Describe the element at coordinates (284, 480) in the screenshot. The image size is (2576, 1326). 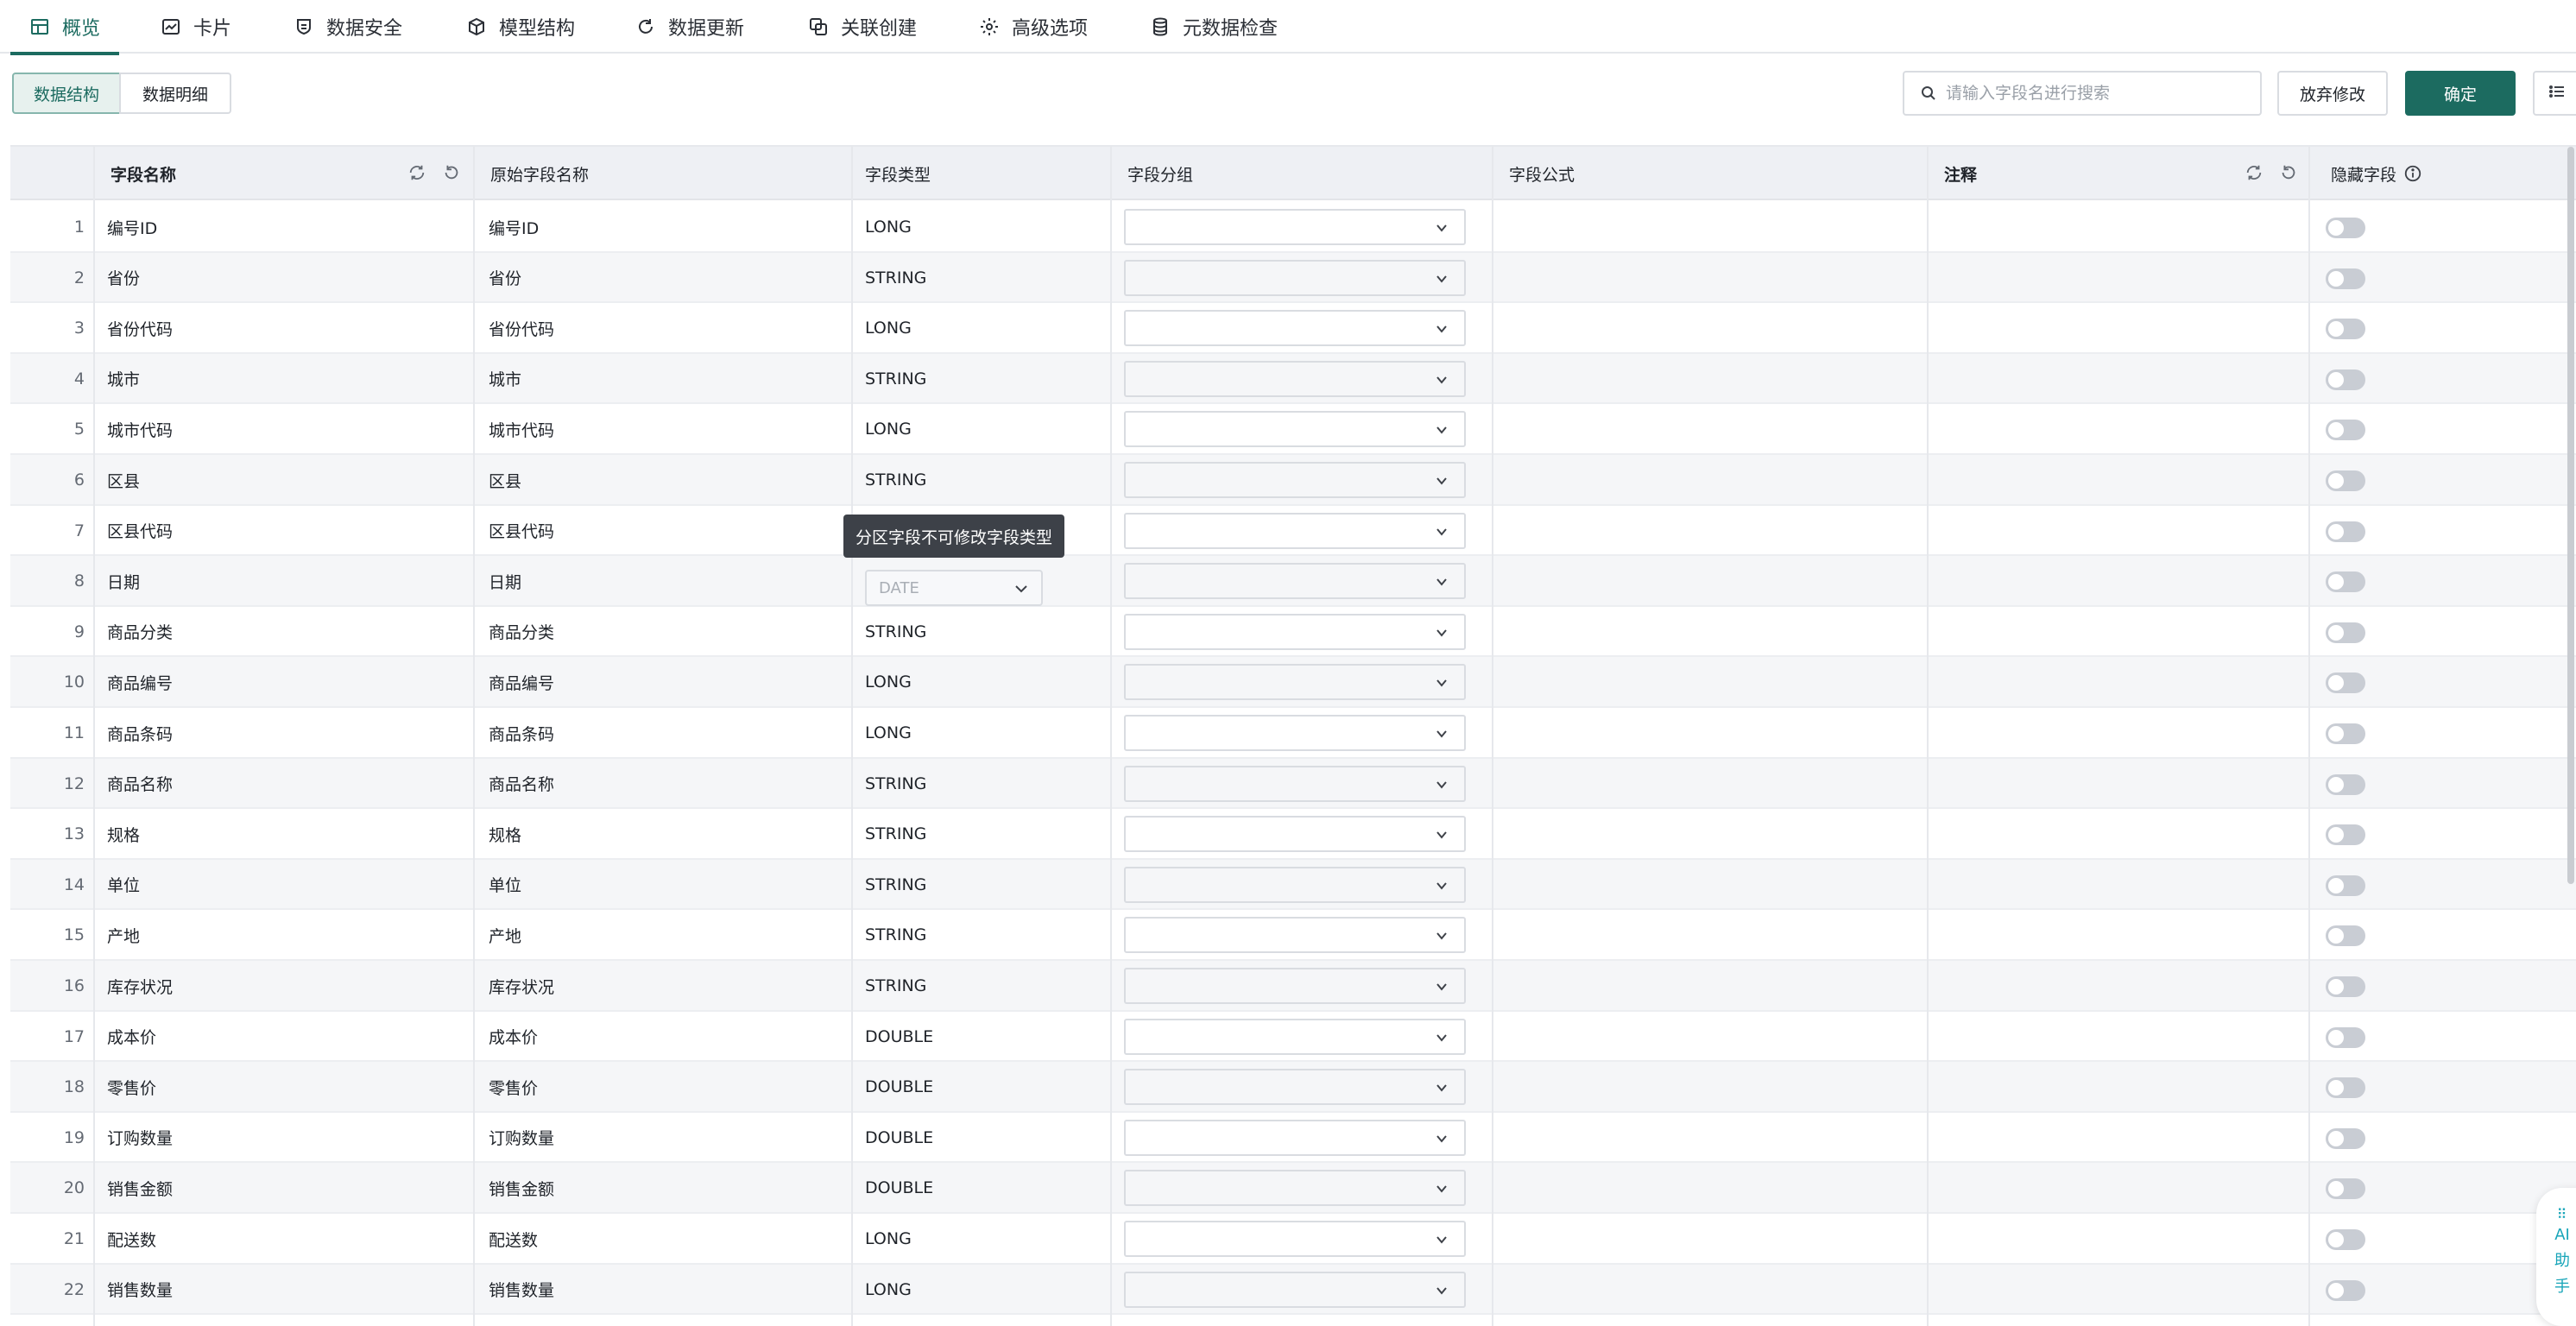
I see `field-name-cell: 区县` at that location.